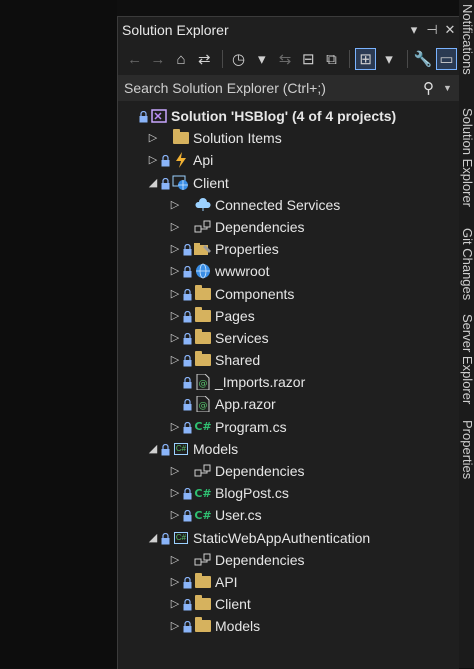  What do you see at coordinates (238, 360) in the screenshot?
I see `tree-item-label: Shared` at bounding box center [238, 360].